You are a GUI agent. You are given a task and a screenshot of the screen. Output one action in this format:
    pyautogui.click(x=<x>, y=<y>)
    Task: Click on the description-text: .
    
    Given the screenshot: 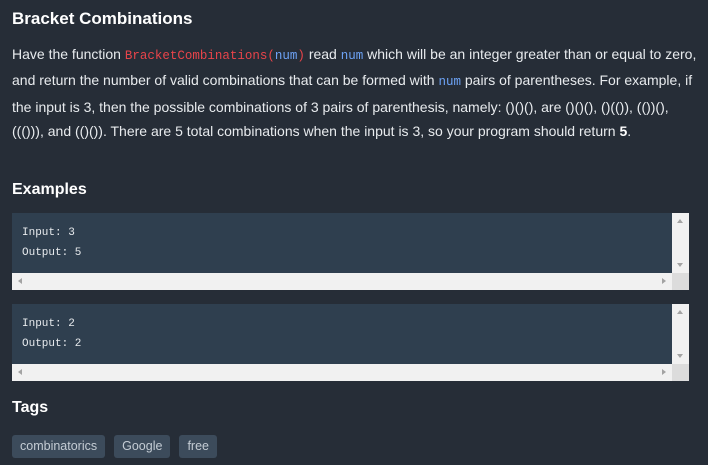 What is the action you would take?
    pyautogui.click(x=629, y=131)
    